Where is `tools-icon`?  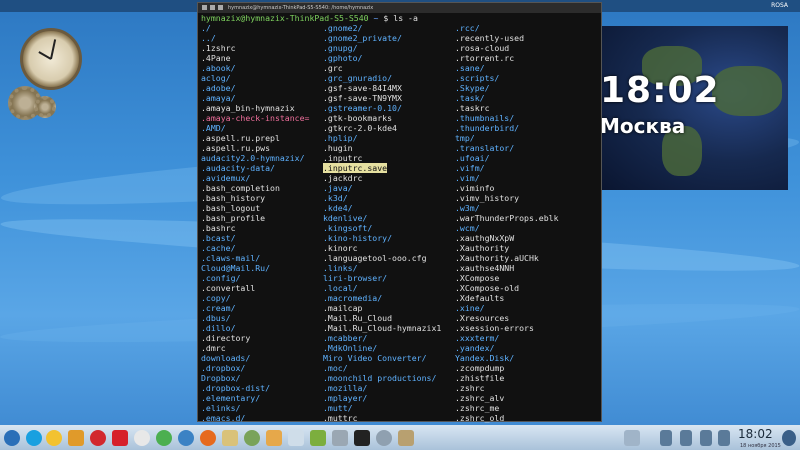
tools-icon is located at coordinates (406, 438).